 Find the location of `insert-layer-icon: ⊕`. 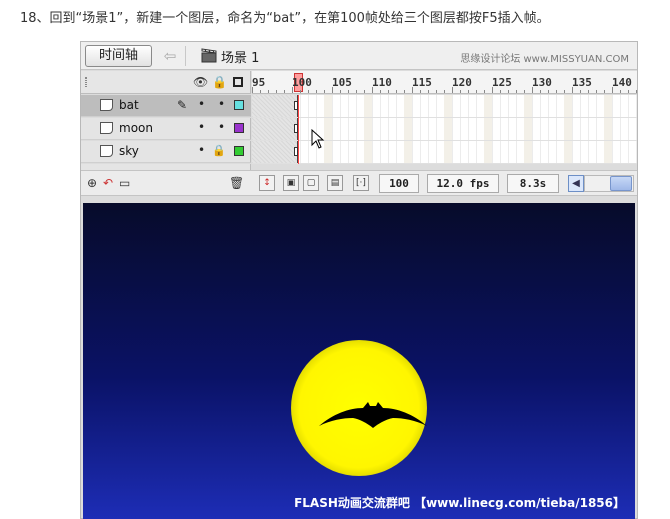

insert-layer-icon: ⊕ is located at coordinates (92, 183).